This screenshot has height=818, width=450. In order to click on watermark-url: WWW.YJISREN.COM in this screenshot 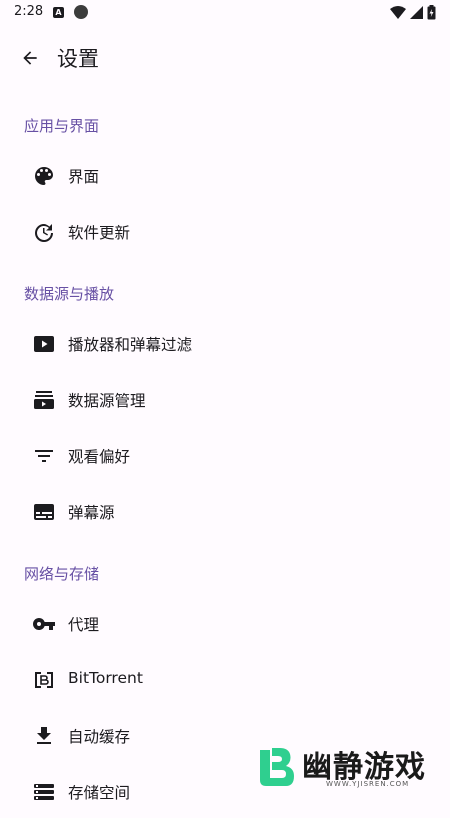, I will do `click(368, 784)`.